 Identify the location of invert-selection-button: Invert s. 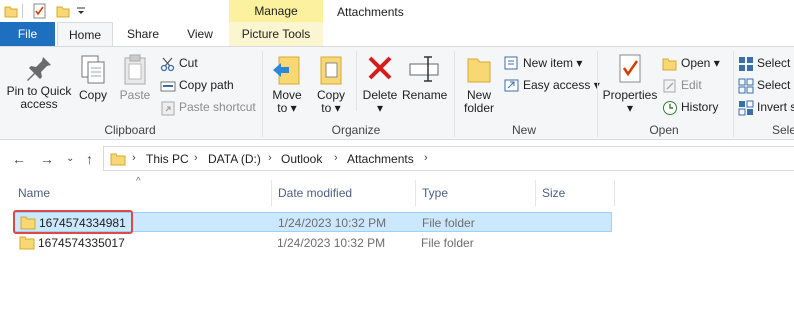
(766, 107).